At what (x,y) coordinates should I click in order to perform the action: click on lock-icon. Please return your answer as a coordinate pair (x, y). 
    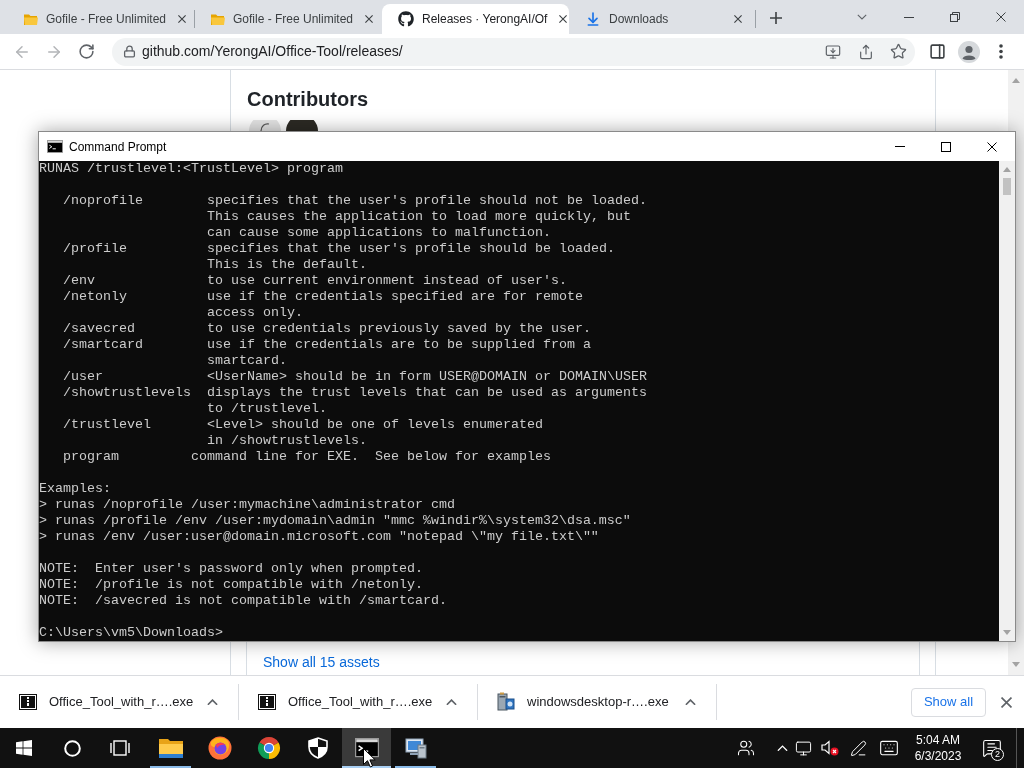
    Looking at the image, I should click on (129, 51).